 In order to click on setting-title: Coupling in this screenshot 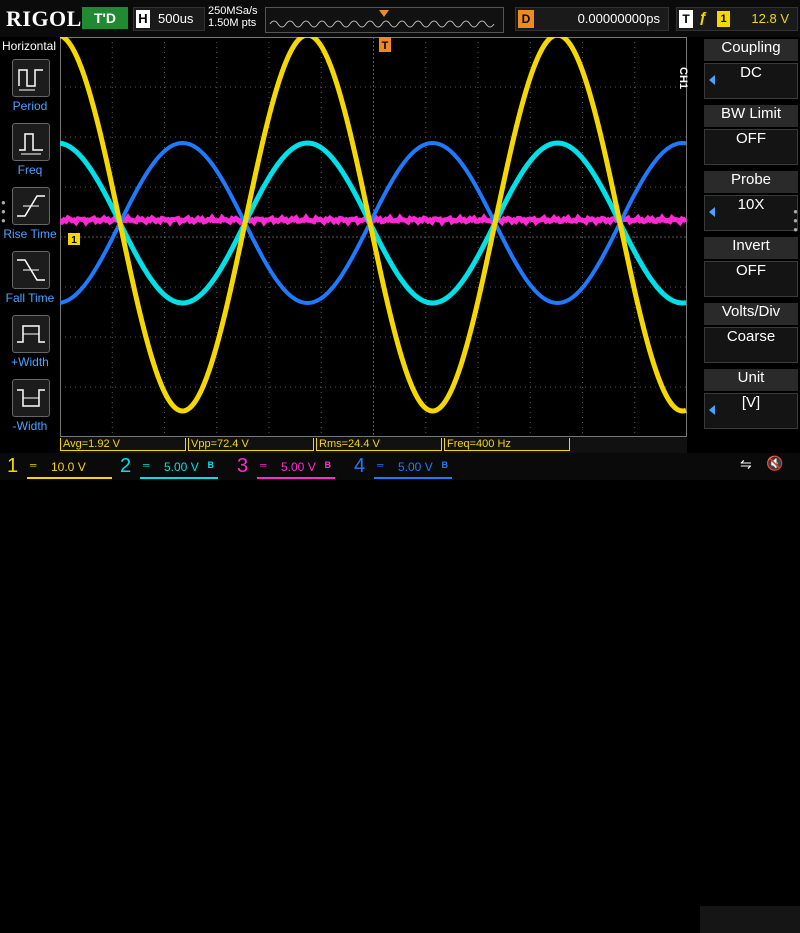, I will do `click(751, 50)`.